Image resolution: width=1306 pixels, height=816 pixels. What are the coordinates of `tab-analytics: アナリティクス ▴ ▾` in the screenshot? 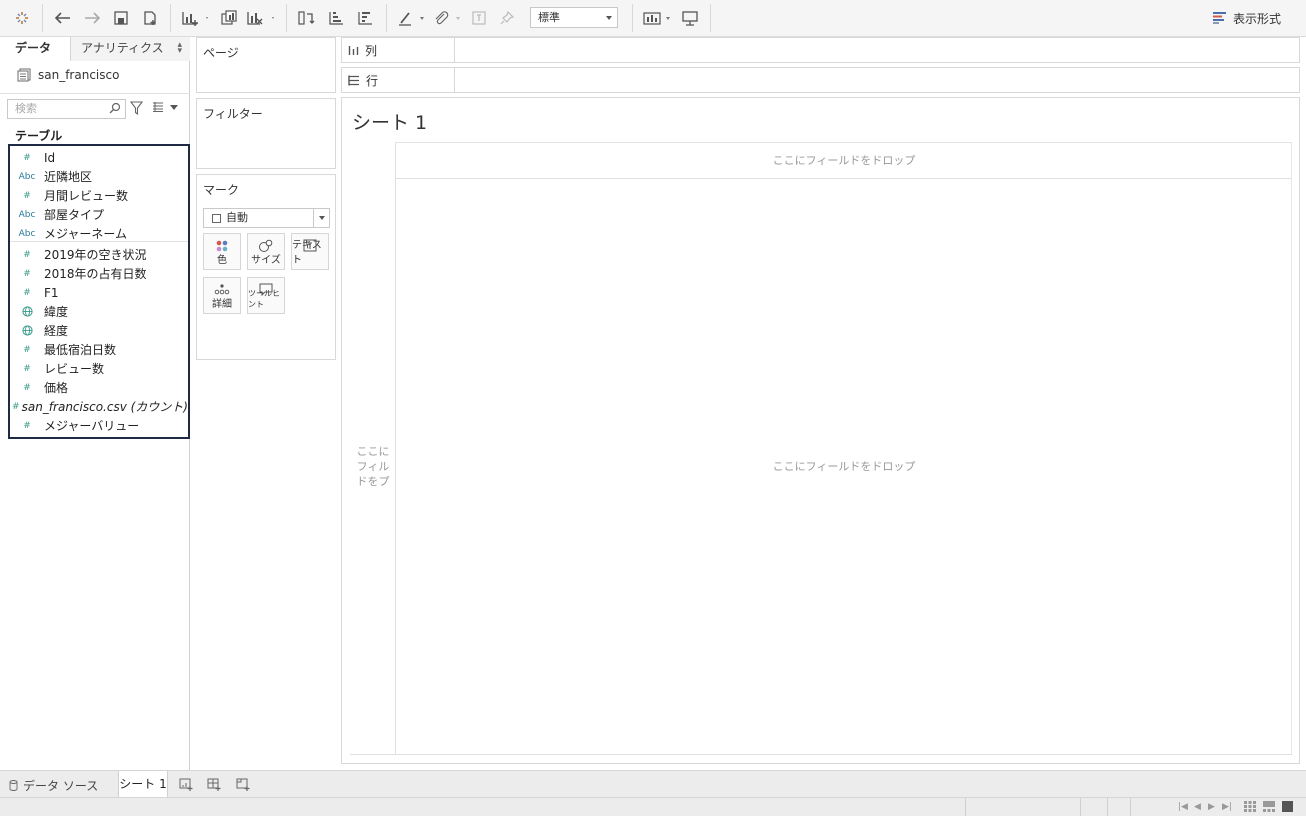 It's located at (130, 49).